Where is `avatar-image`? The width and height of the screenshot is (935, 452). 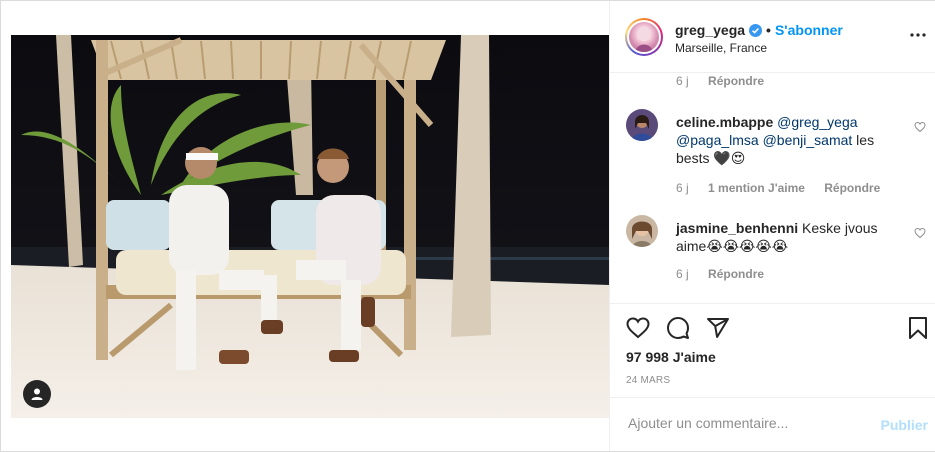 avatar-image is located at coordinates (644, 39).